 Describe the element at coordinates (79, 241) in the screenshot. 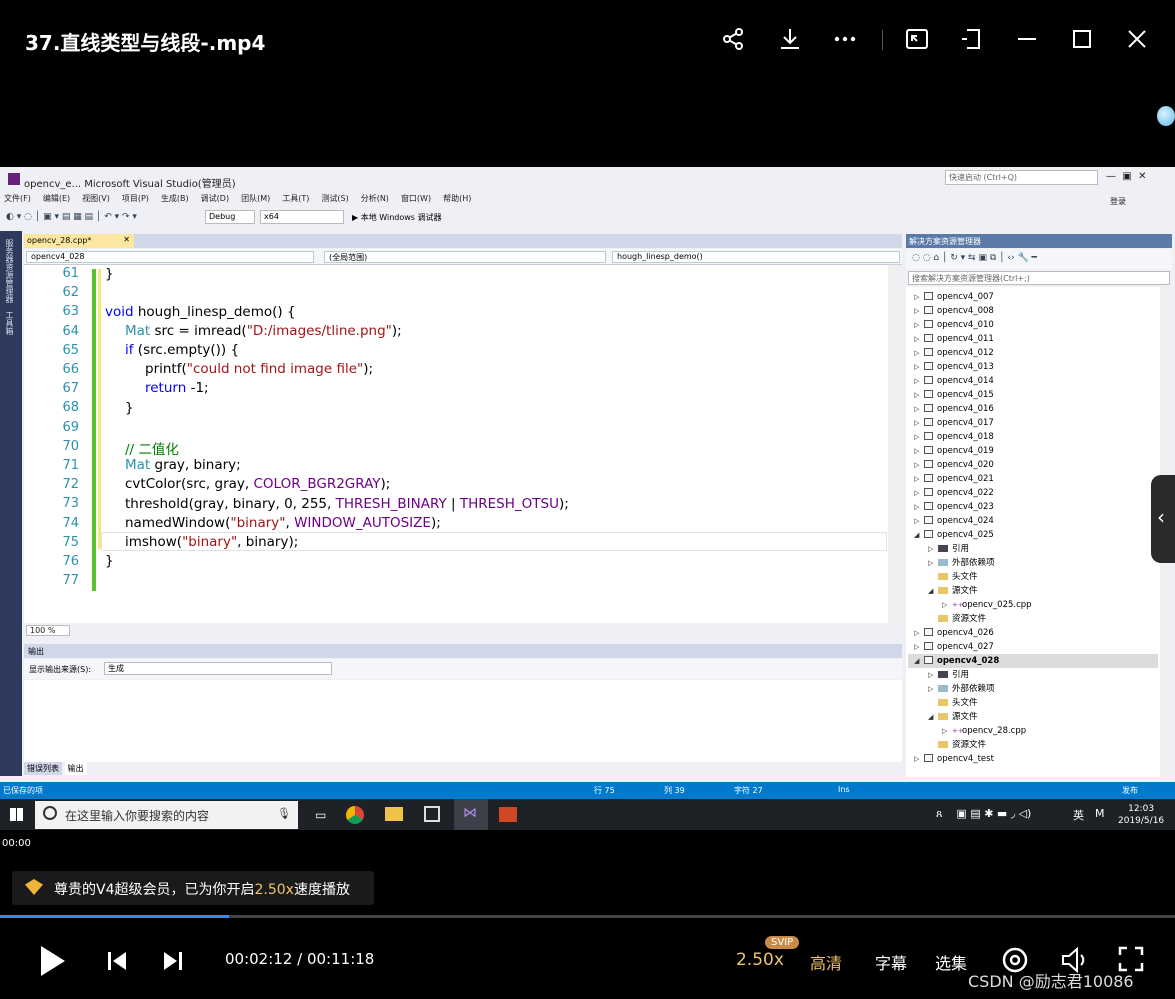

I see `document-tab: opencv_28.cpp* ✕` at that location.